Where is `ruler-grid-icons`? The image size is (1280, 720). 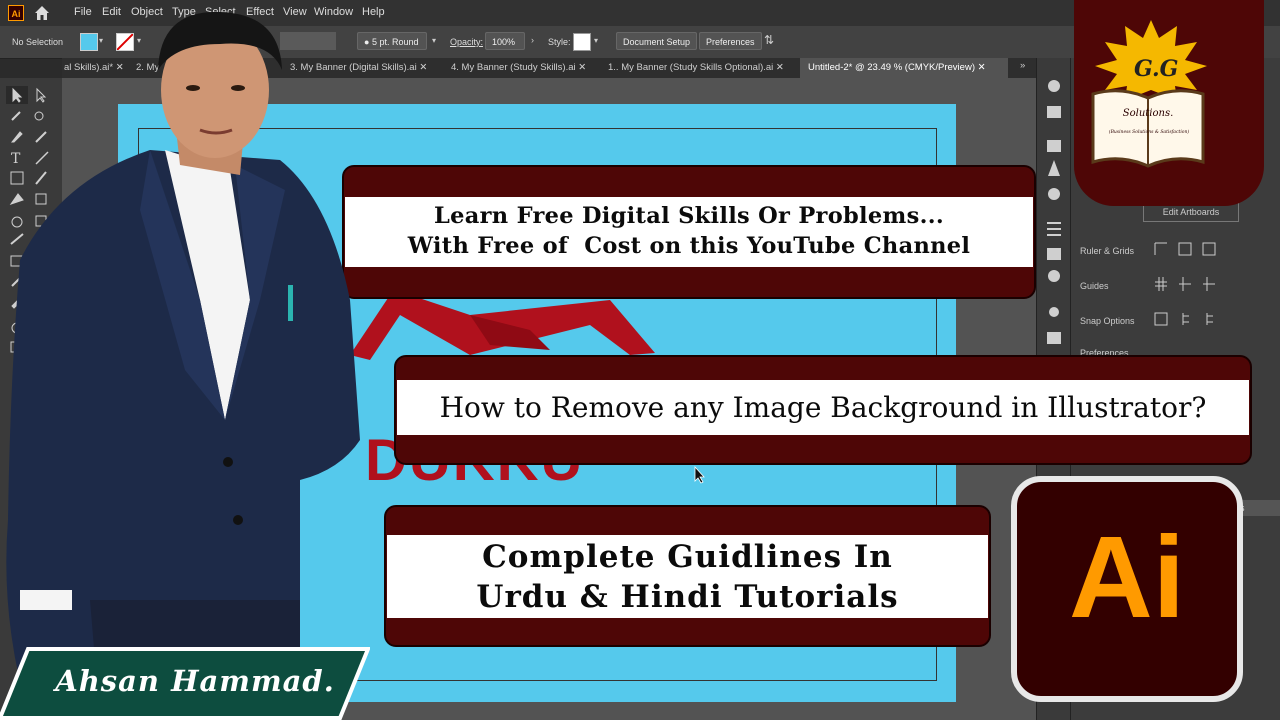
ruler-grid-icons is located at coordinates (1185, 250).